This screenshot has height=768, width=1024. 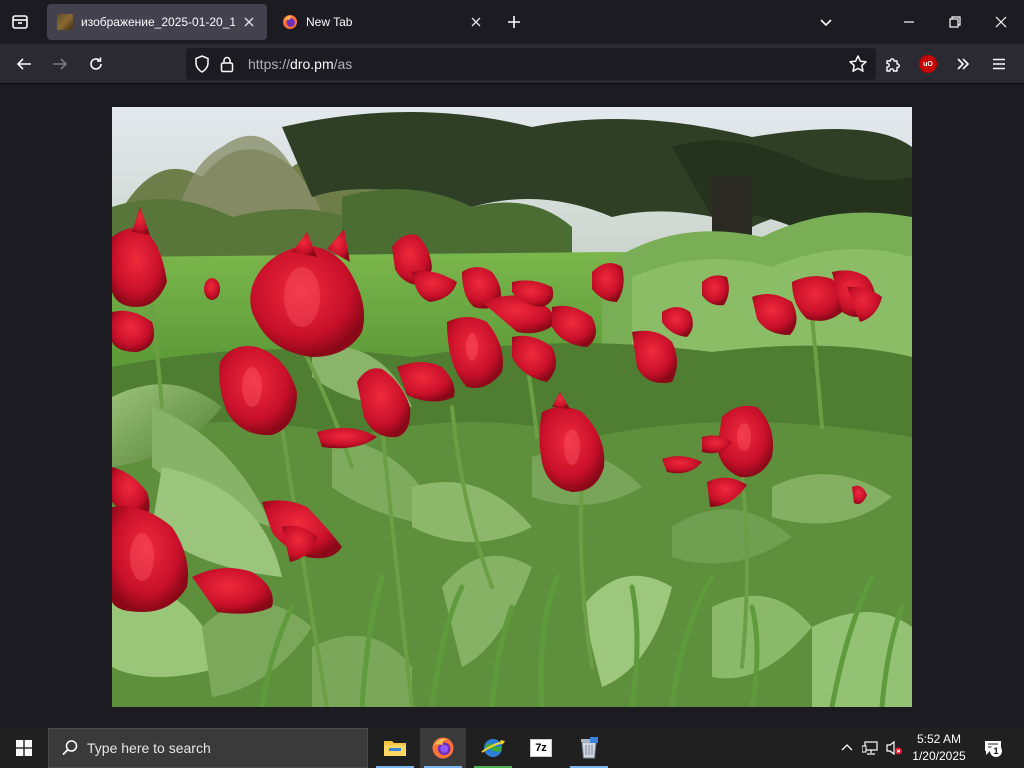 I want to click on extensions-button, so click(x=893, y=64).